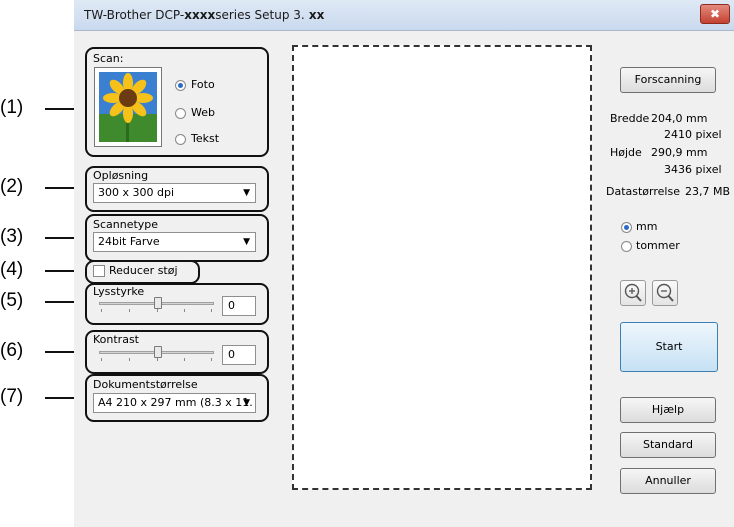  I want to click on document-size-value: A4 210 x 297 mm (8.3 x 11., so click(175, 402).